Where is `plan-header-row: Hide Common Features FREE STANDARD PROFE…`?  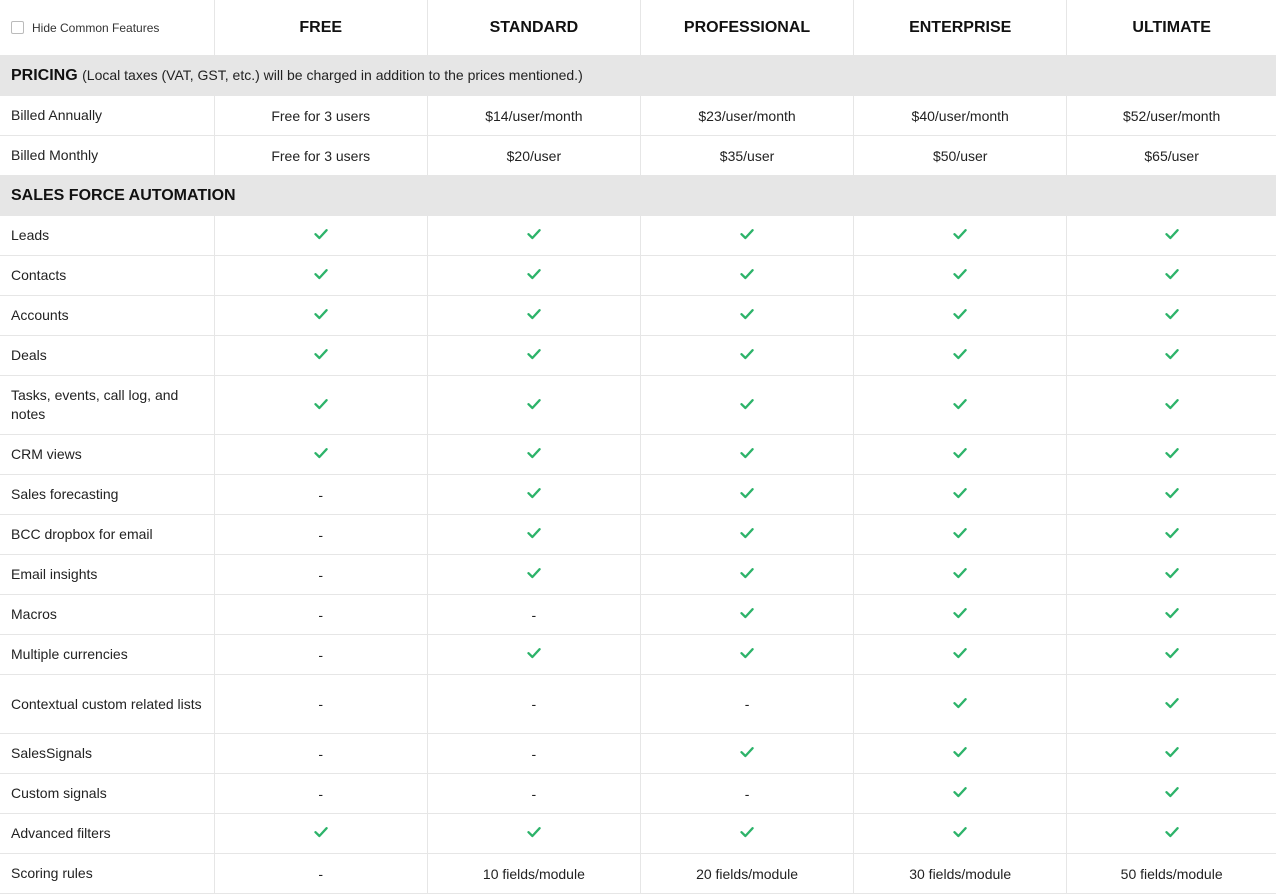 plan-header-row: Hide Common Features FREE STANDARD PROFE… is located at coordinates (638, 28).